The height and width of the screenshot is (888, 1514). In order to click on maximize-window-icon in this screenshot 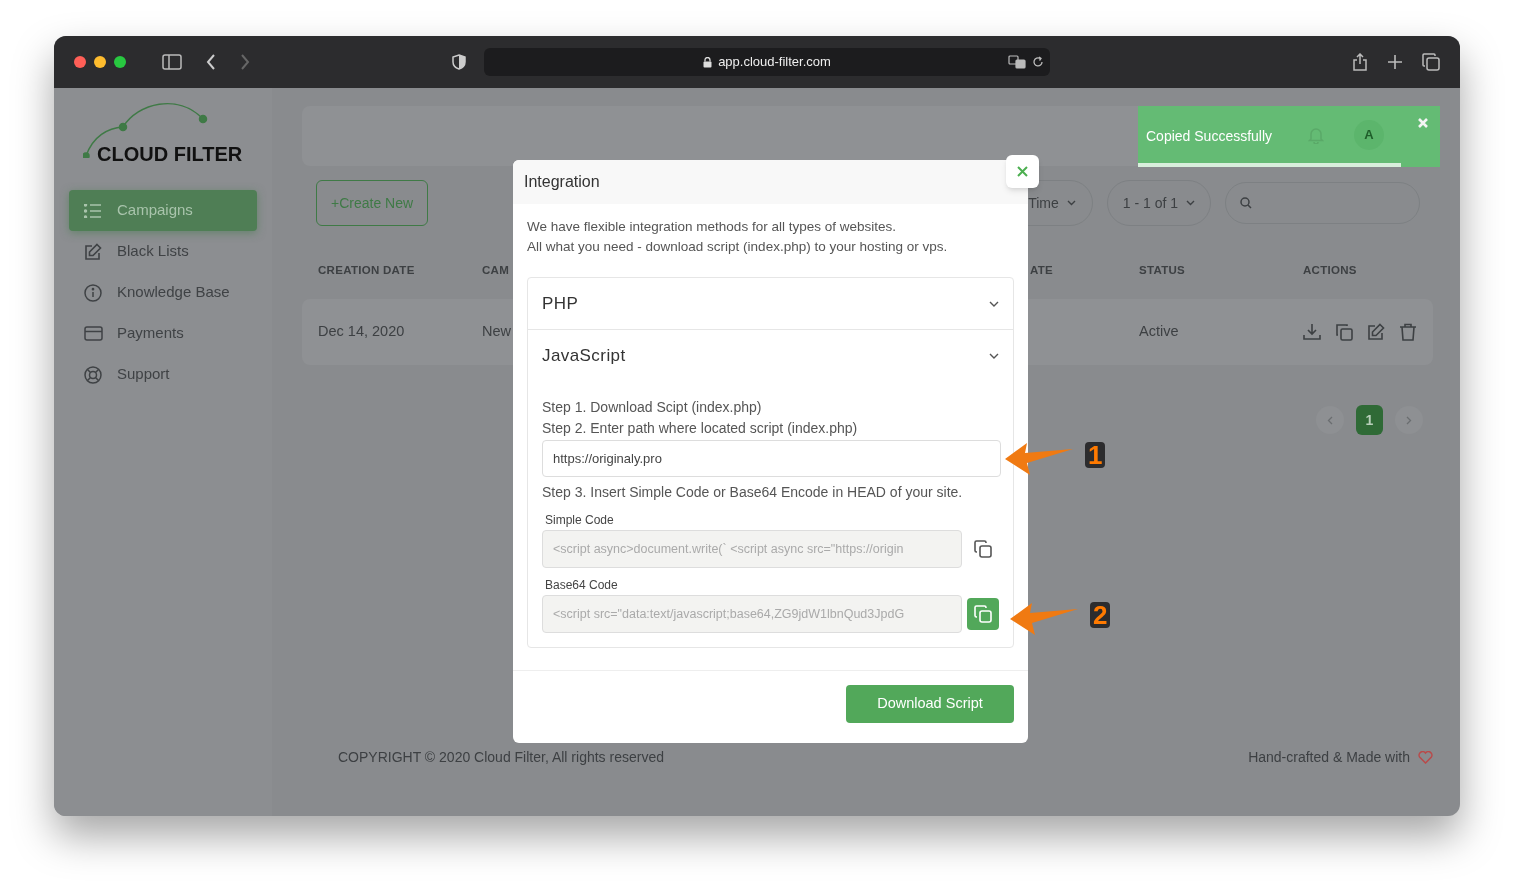, I will do `click(120, 62)`.